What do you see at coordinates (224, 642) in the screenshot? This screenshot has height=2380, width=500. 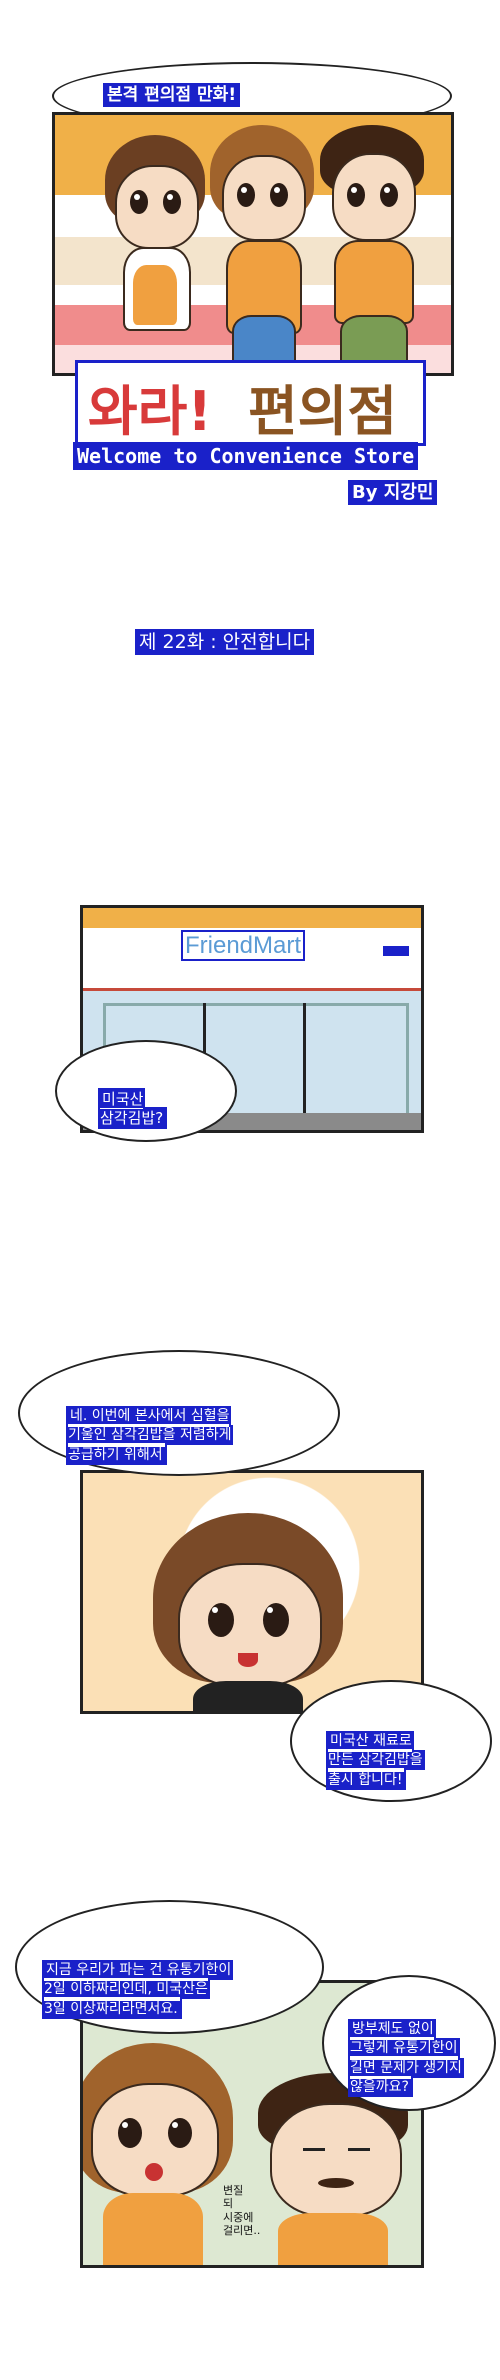 I see `episode-title: 제 22화 : 안전합니다` at bounding box center [224, 642].